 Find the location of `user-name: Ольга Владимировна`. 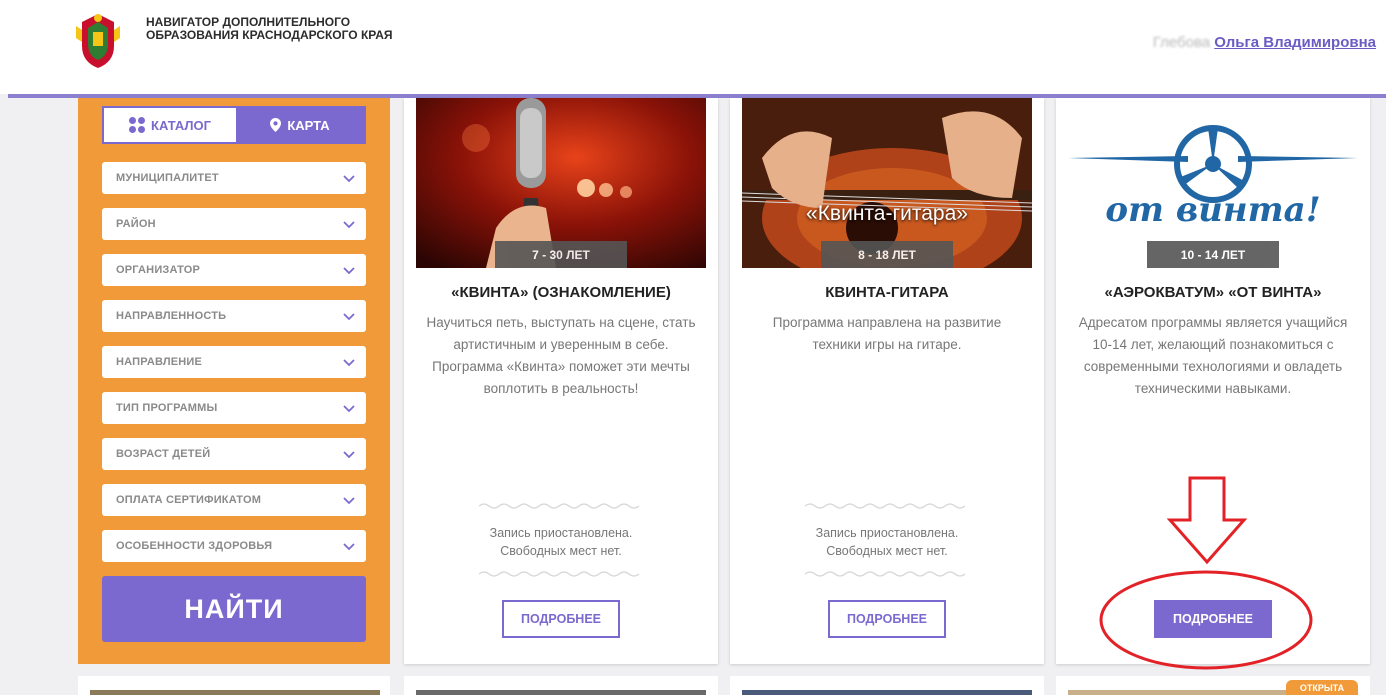

user-name: Ольга Владимировна is located at coordinates (1295, 42).